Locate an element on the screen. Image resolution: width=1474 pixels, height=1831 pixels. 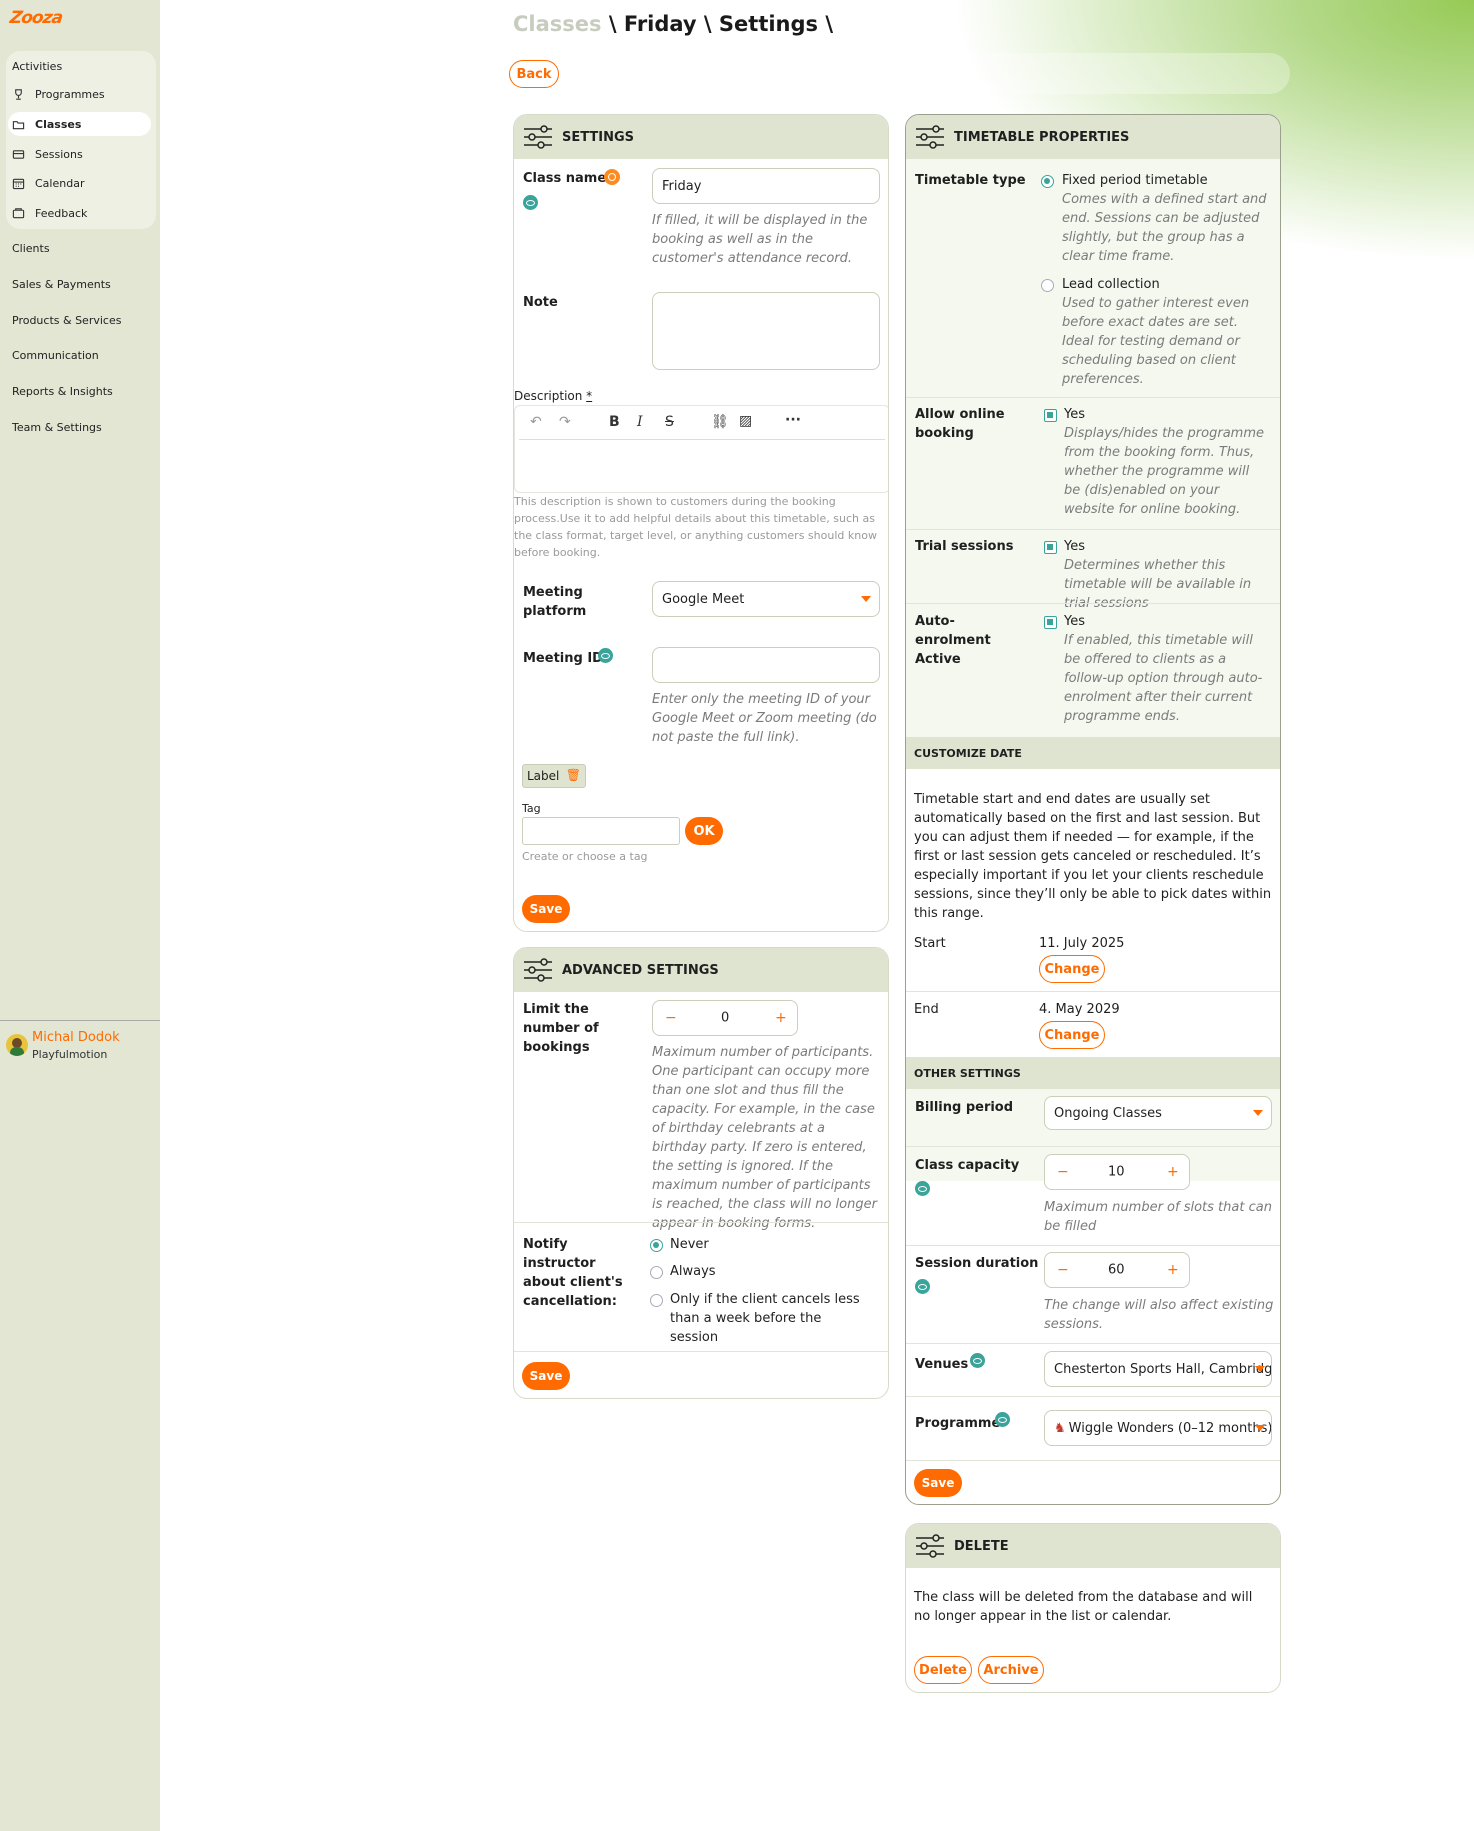
fixed-period-label: Fixed period timetable is located at coordinates (1135, 180).